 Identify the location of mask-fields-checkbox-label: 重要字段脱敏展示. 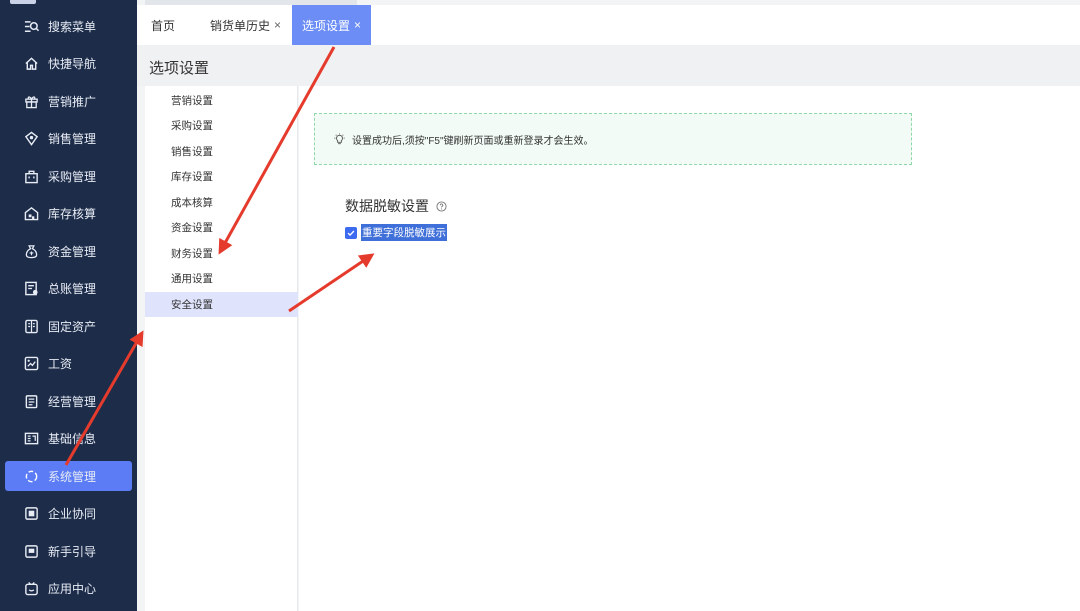
(404, 232).